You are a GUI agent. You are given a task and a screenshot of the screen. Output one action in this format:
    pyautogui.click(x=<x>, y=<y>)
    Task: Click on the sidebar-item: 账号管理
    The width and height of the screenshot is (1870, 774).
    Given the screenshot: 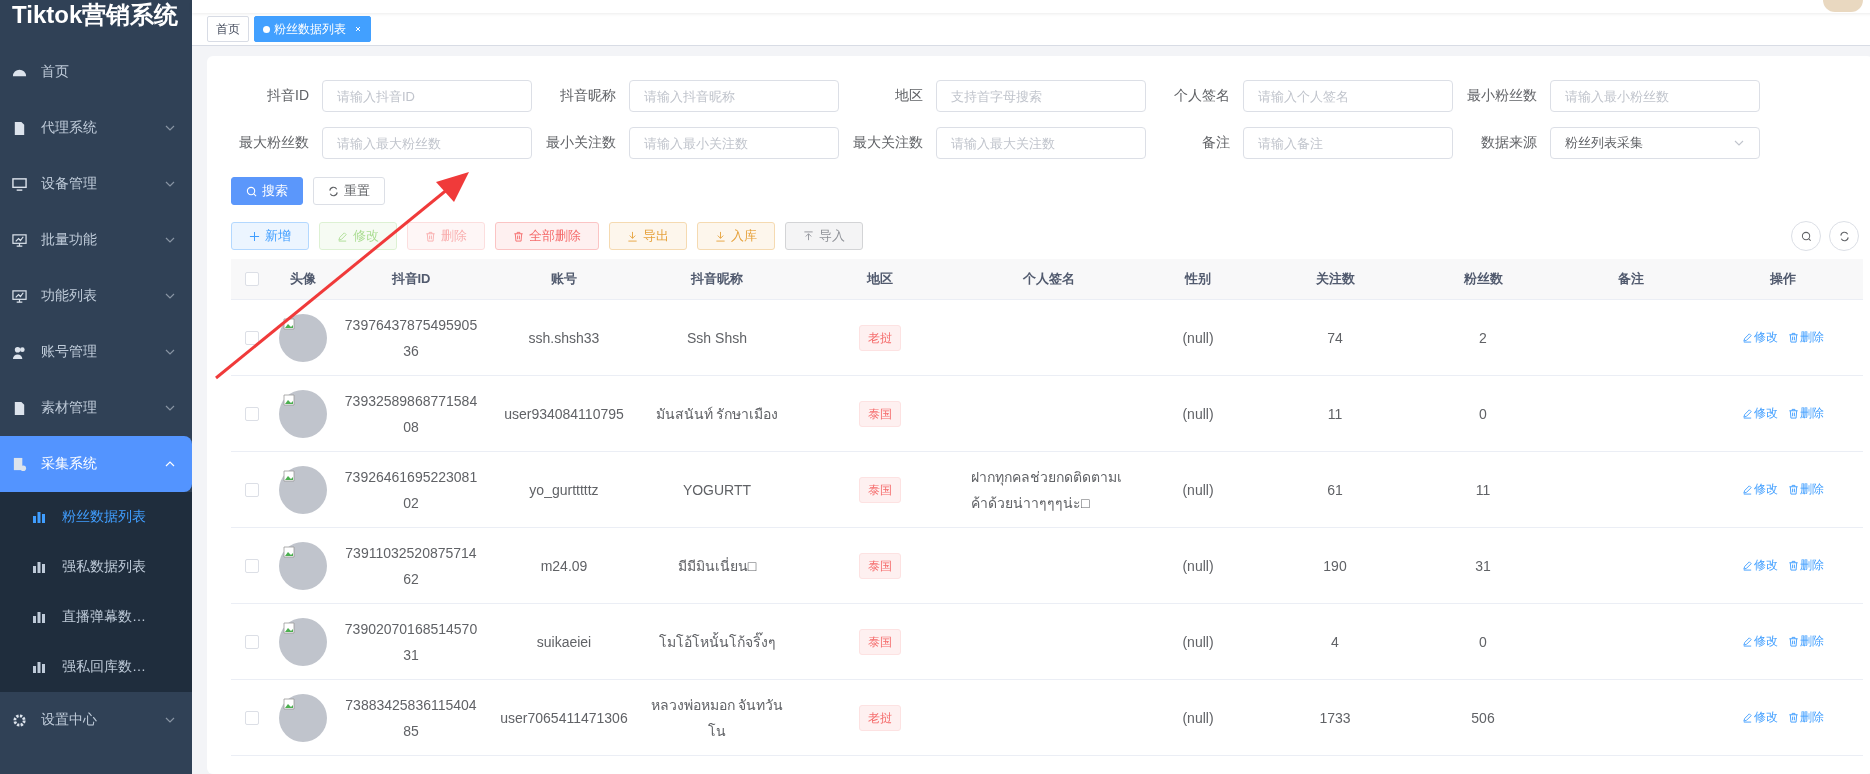 What is the action you would take?
    pyautogui.click(x=96, y=352)
    